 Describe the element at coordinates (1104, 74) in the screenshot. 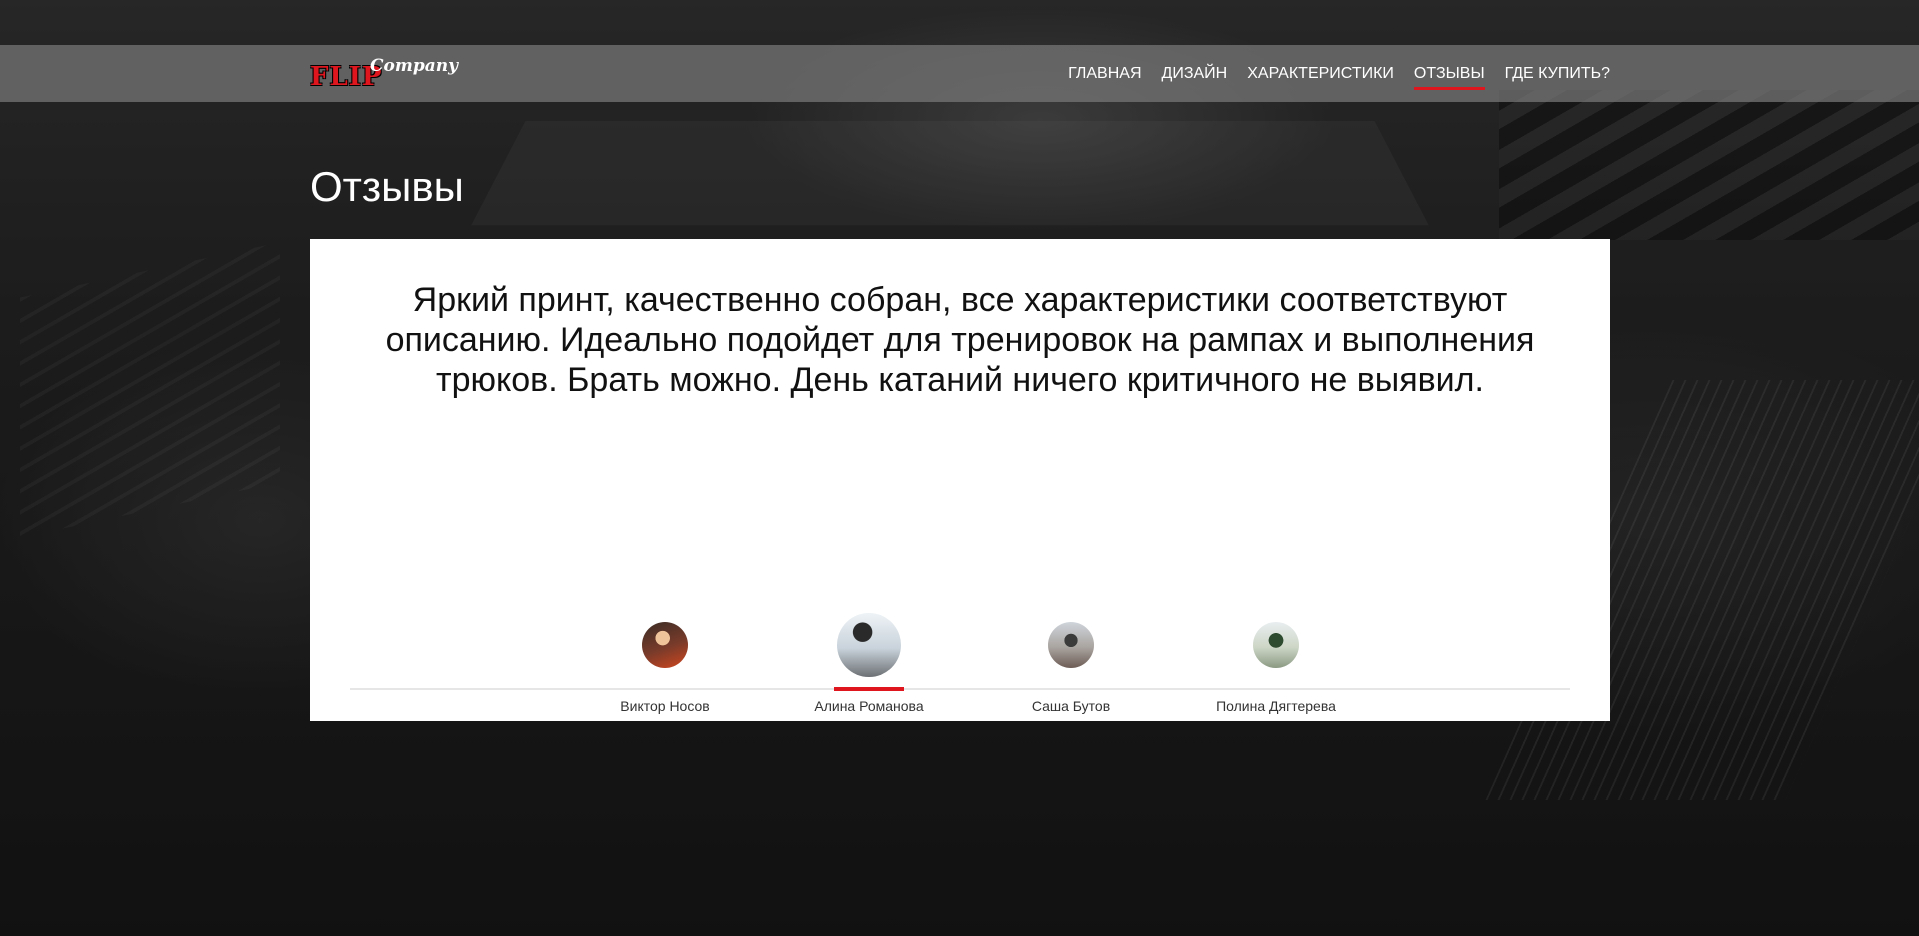

I see `nav-link-home: ГЛАВНАЯ` at that location.